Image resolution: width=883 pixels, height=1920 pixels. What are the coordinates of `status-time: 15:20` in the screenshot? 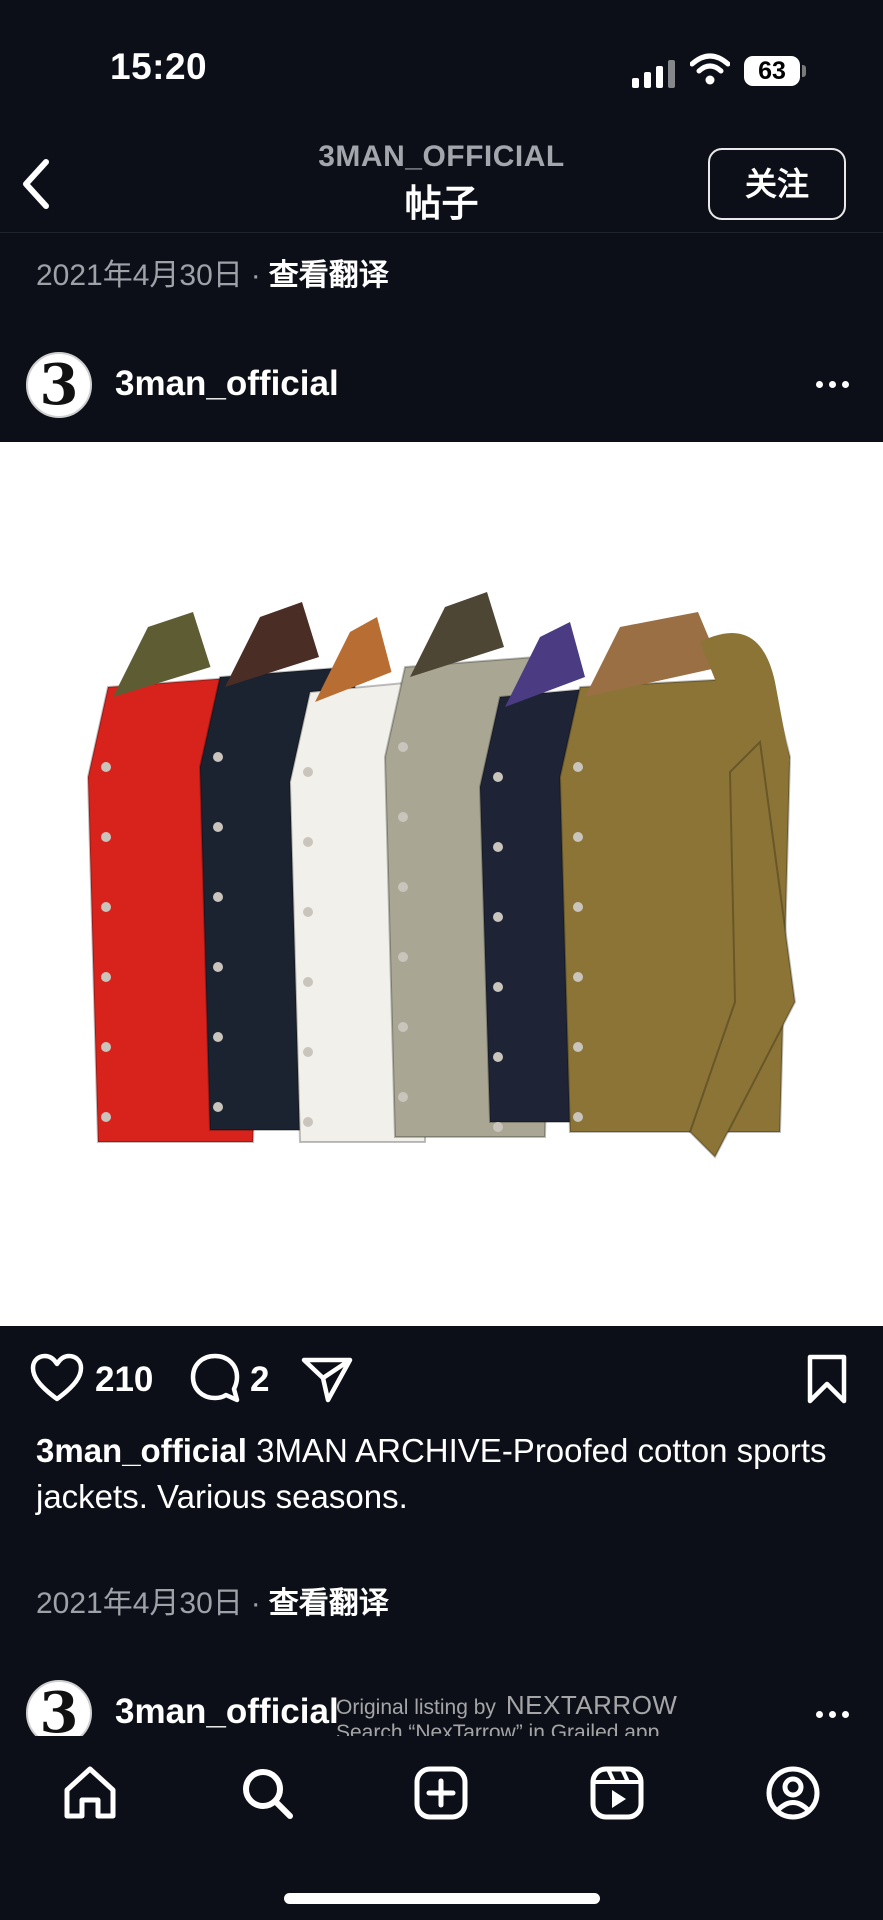 It's located at (159, 66).